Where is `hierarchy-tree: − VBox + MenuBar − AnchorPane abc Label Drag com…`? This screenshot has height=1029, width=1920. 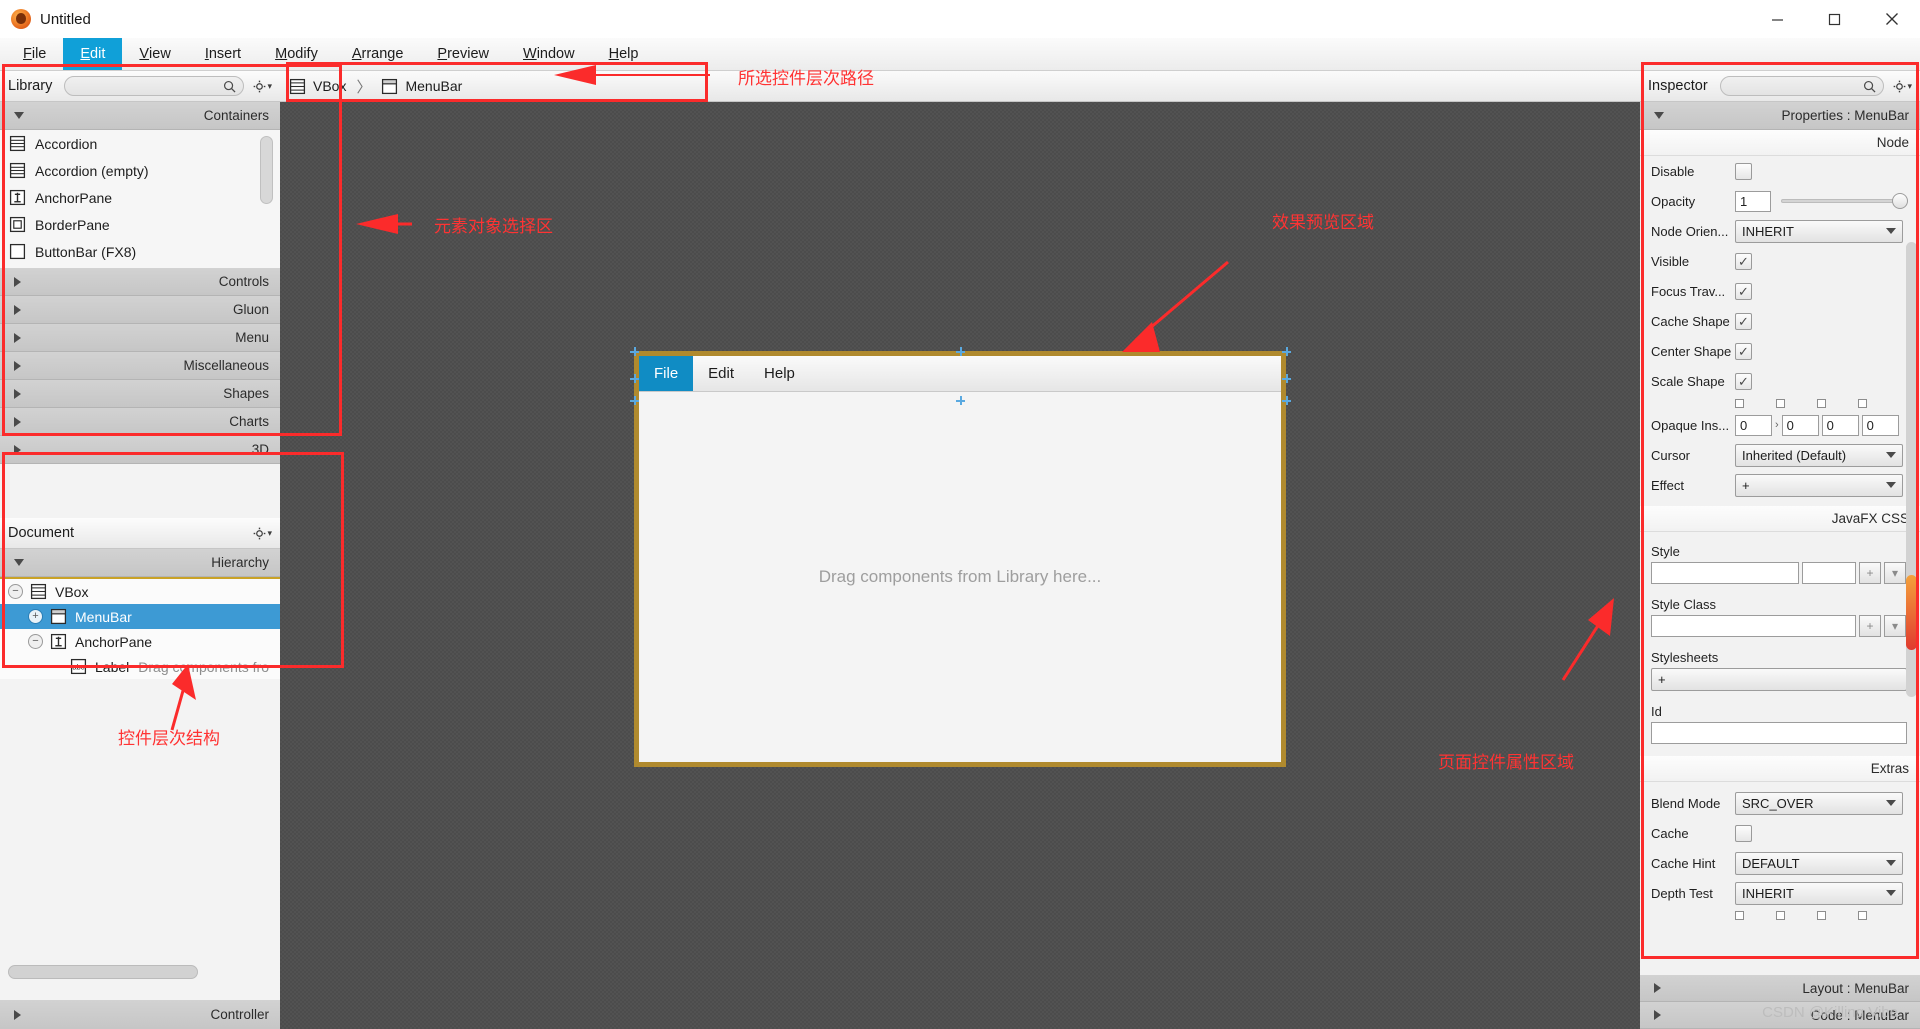 hierarchy-tree: − VBox + MenuBar − AnchorPane abc Label Drag com… is located at coordinates (140, 628).